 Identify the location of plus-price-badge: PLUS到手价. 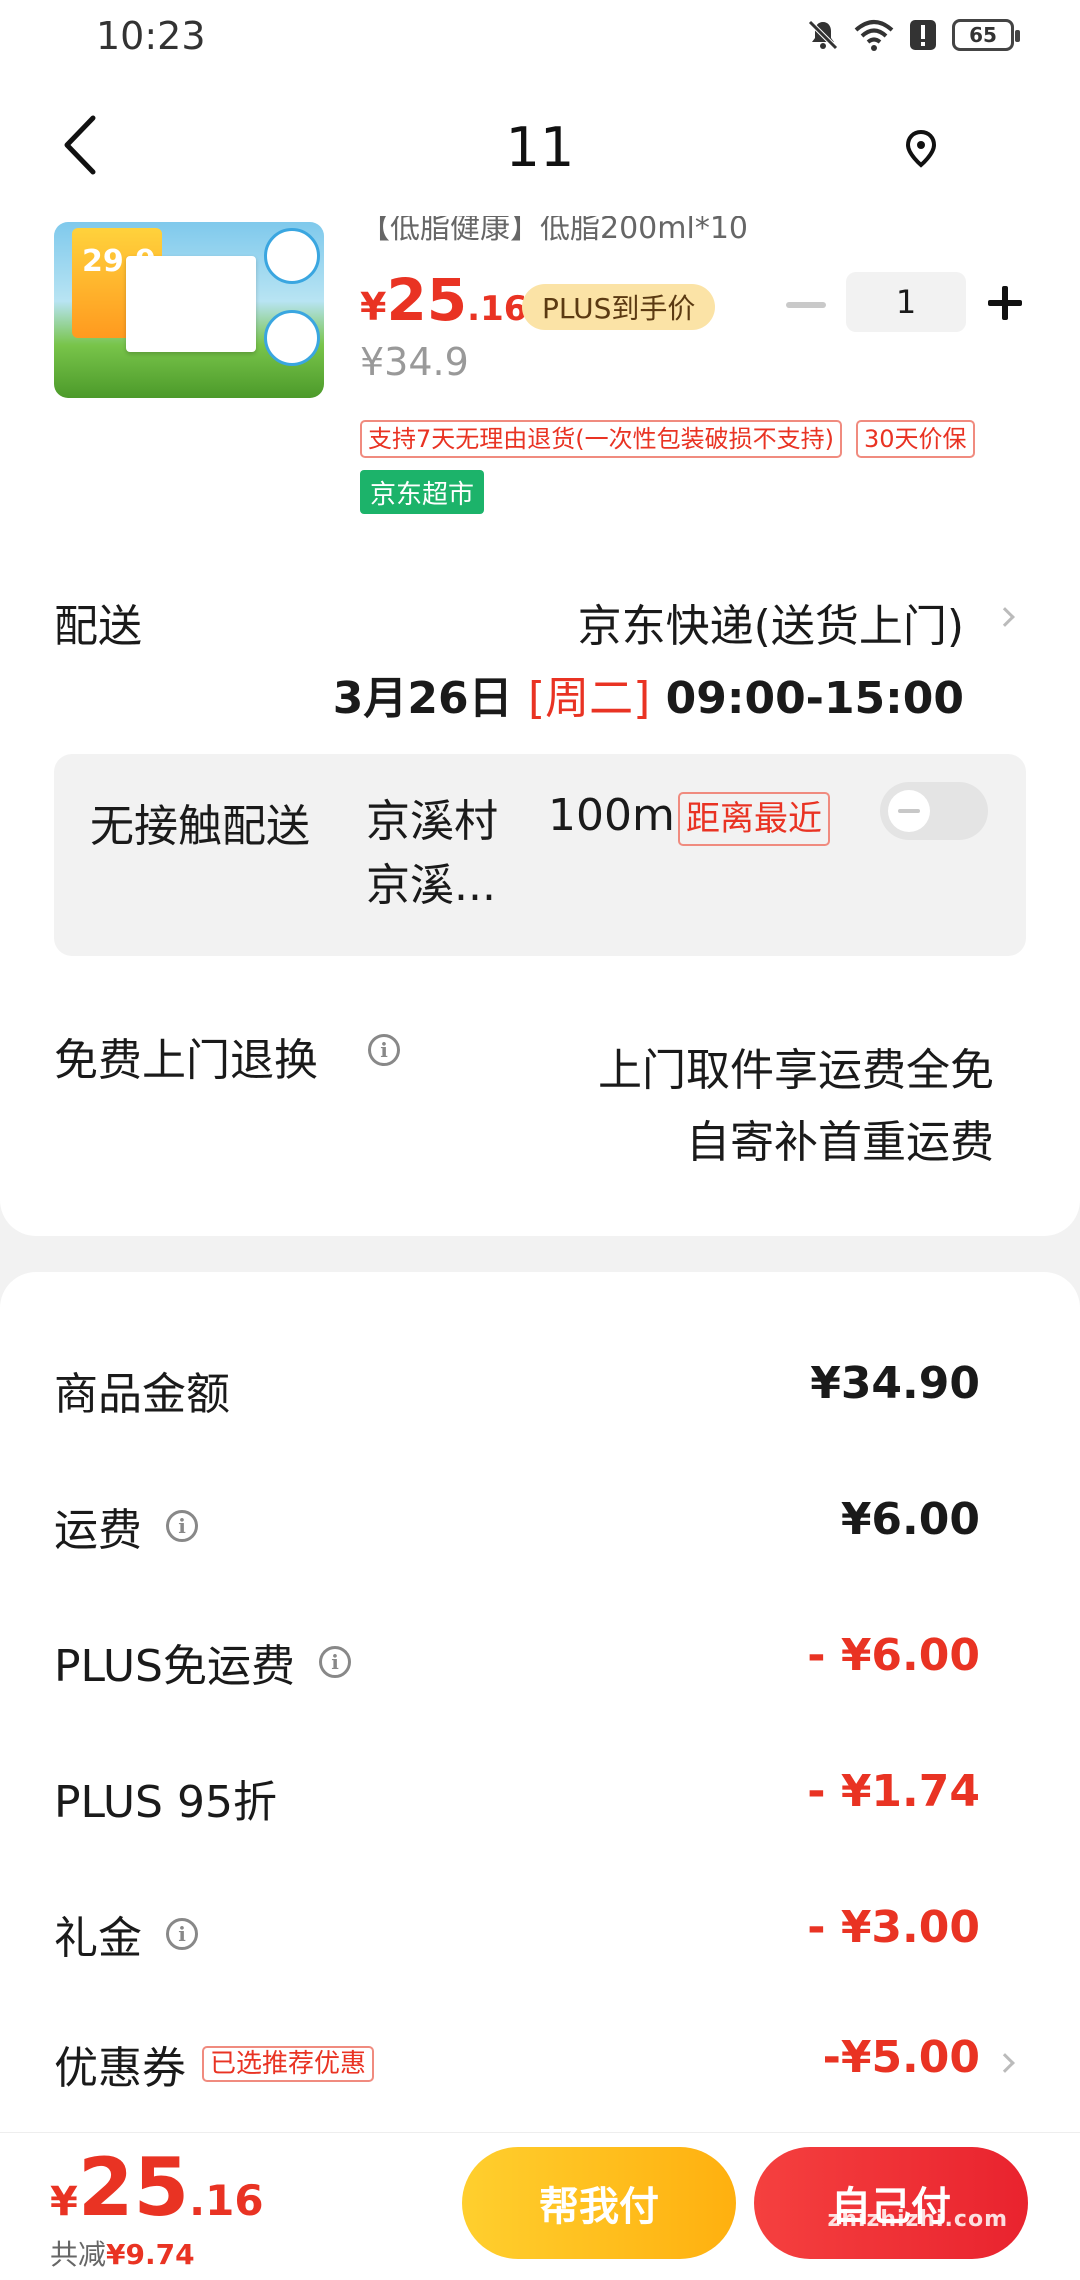
(619, 307).